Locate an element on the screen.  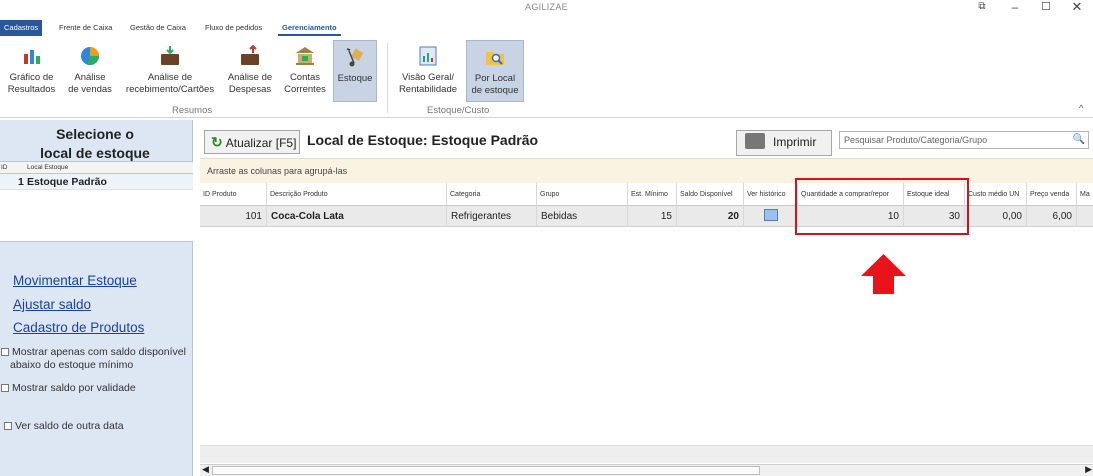
column-descricao: Descrição Produto is located at coordinates (357, 194).